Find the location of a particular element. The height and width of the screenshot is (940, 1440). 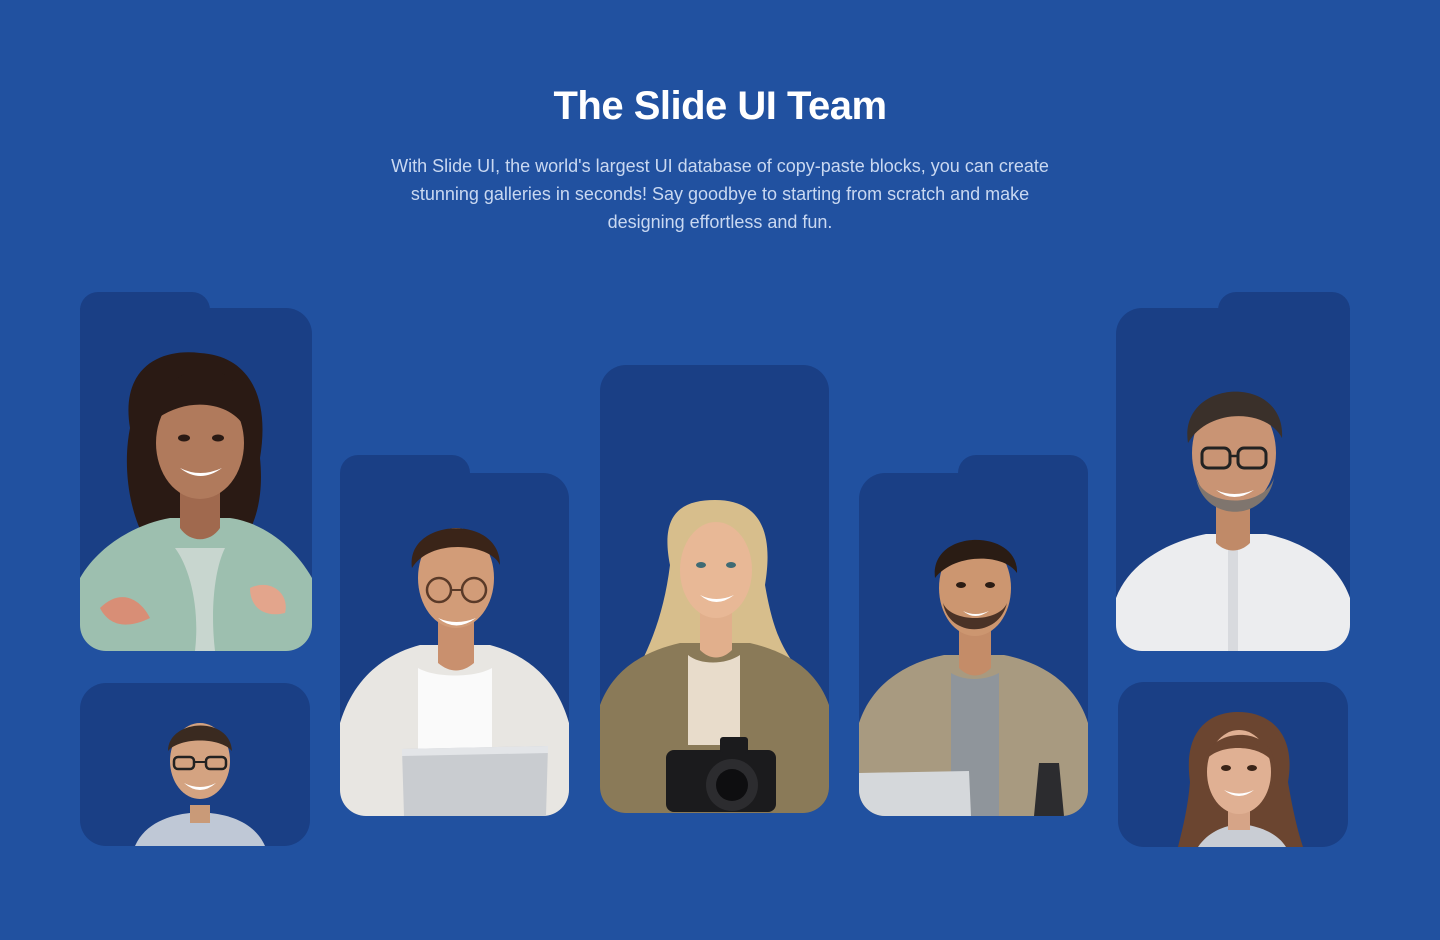

section-title: The Slide UI Team is located at coordinates (720, 106).